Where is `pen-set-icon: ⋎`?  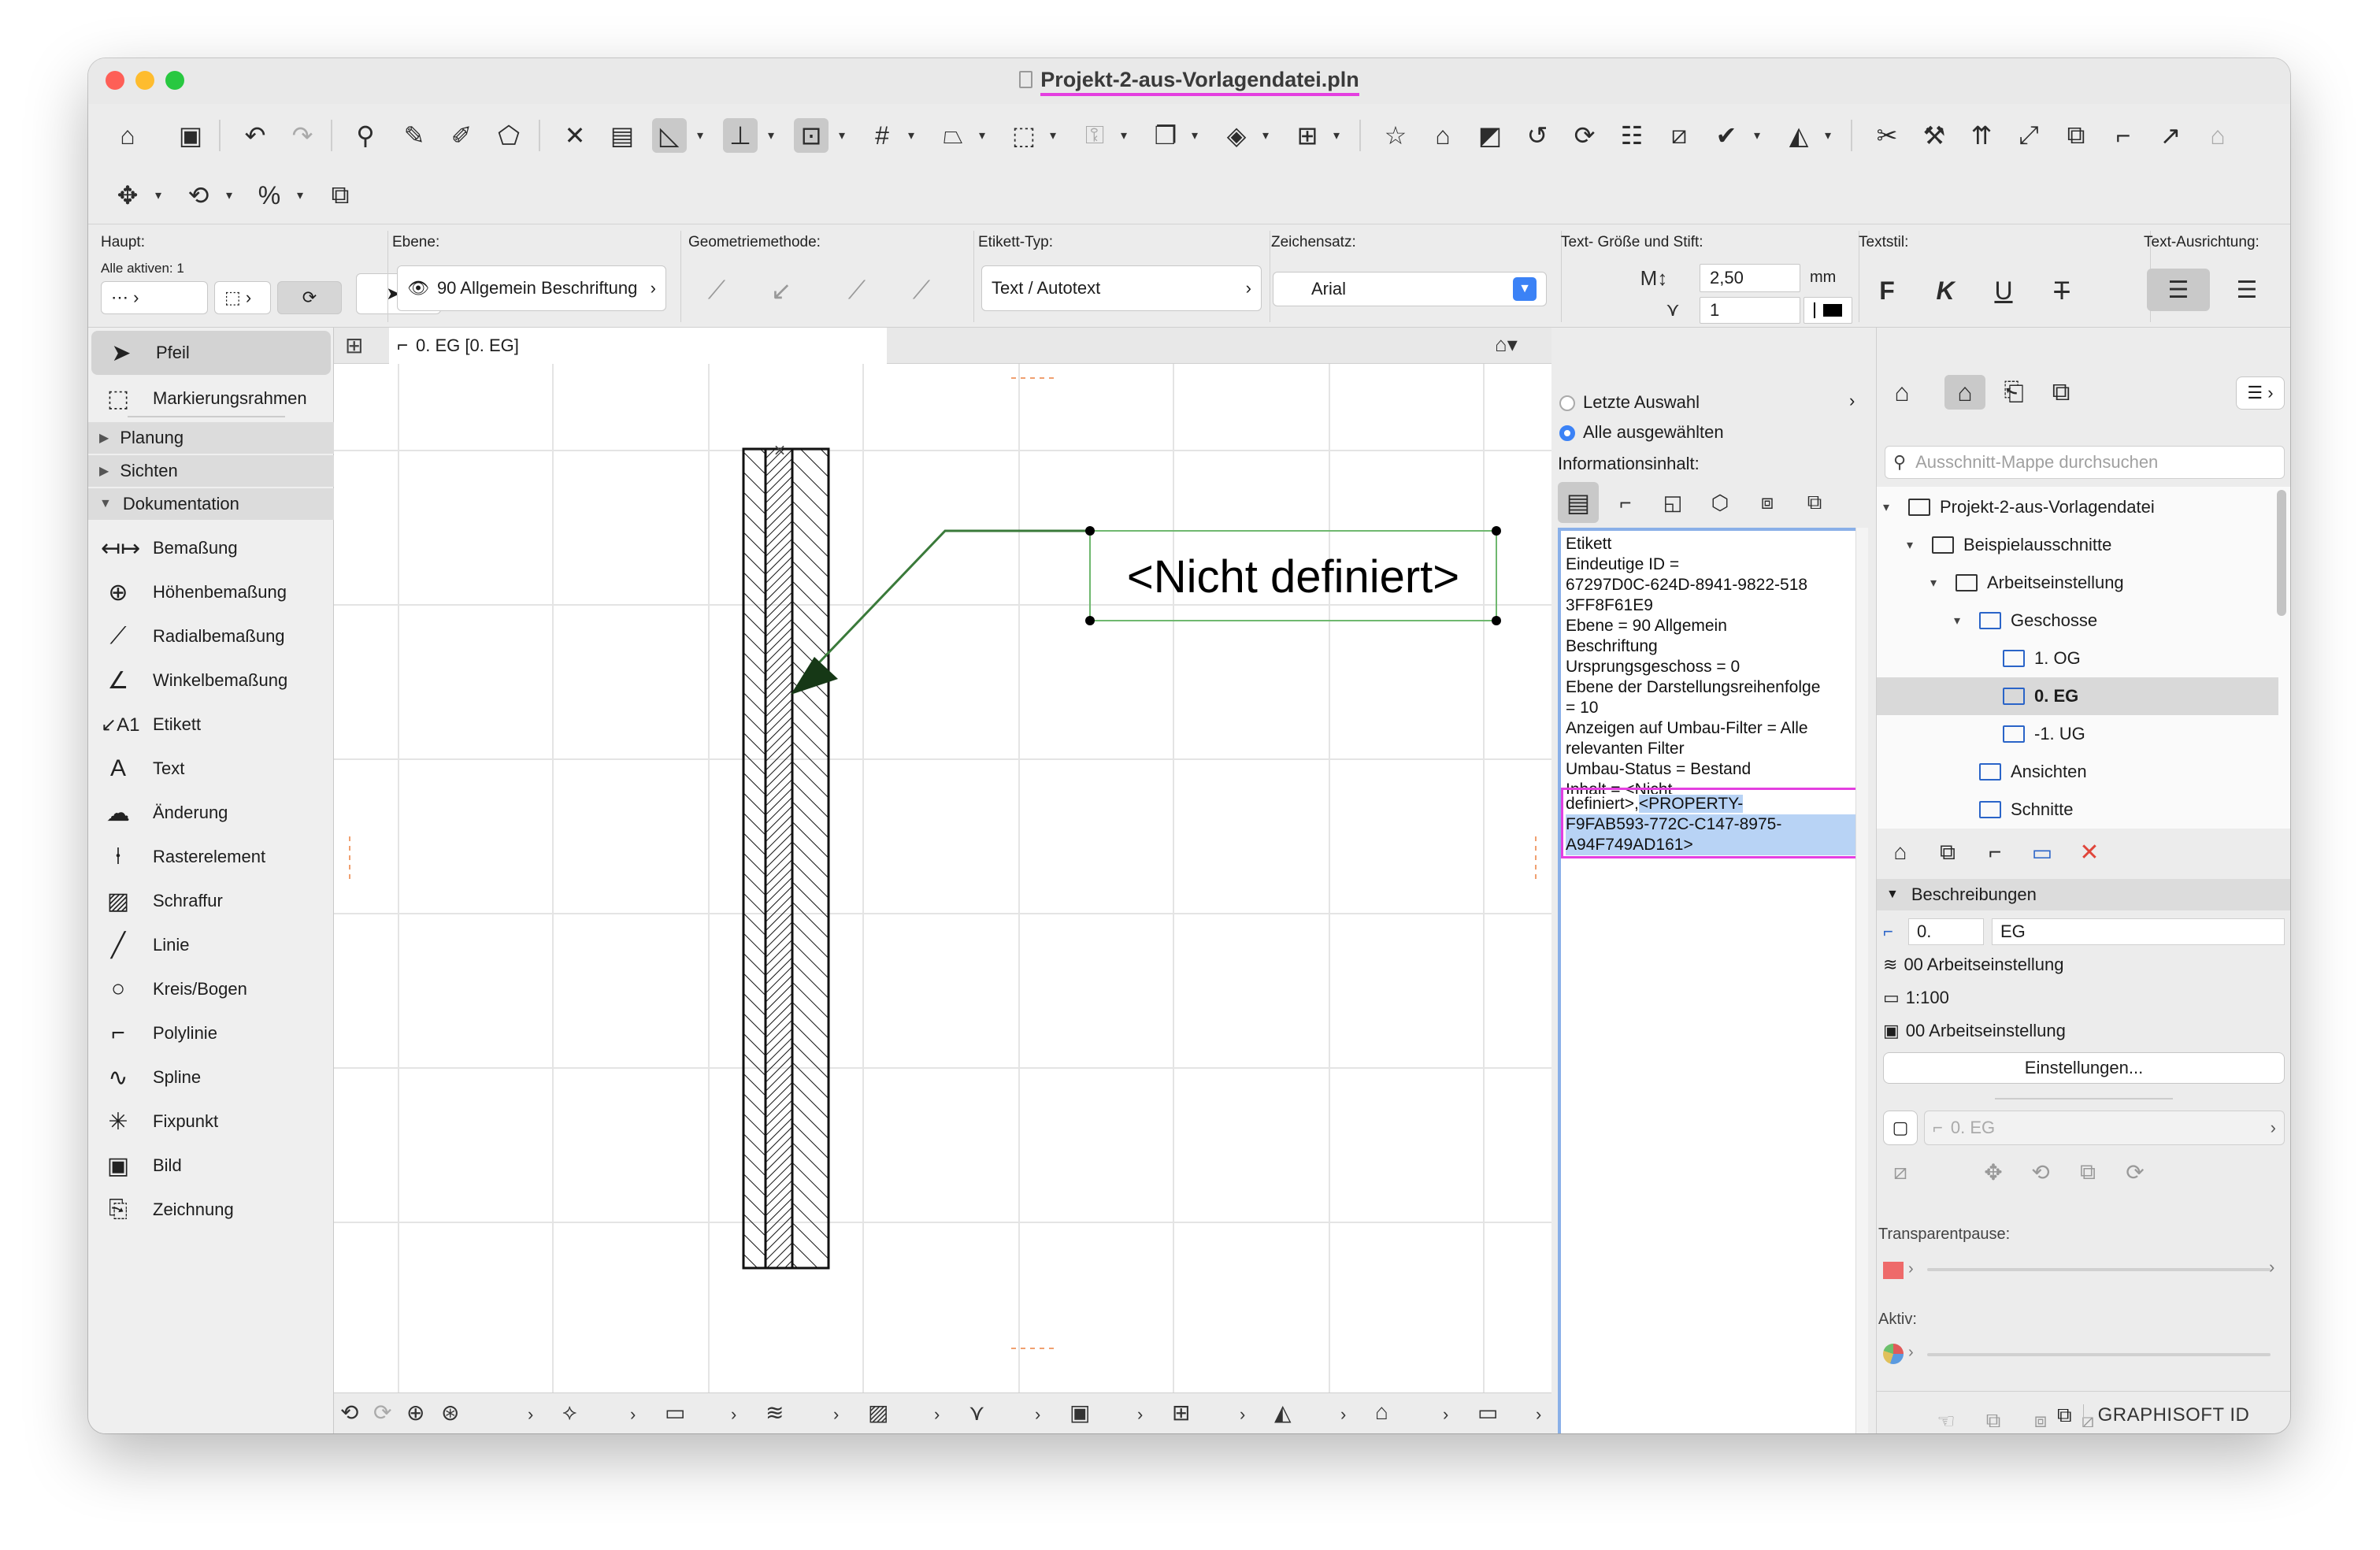
pen-set-icon: ⋎ is located at coordinates (977, 1413).